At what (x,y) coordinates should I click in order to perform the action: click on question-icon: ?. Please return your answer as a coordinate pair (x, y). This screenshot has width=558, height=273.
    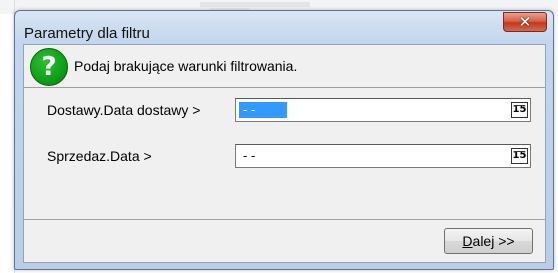
    Looking at the image, I should click on (49, 67).